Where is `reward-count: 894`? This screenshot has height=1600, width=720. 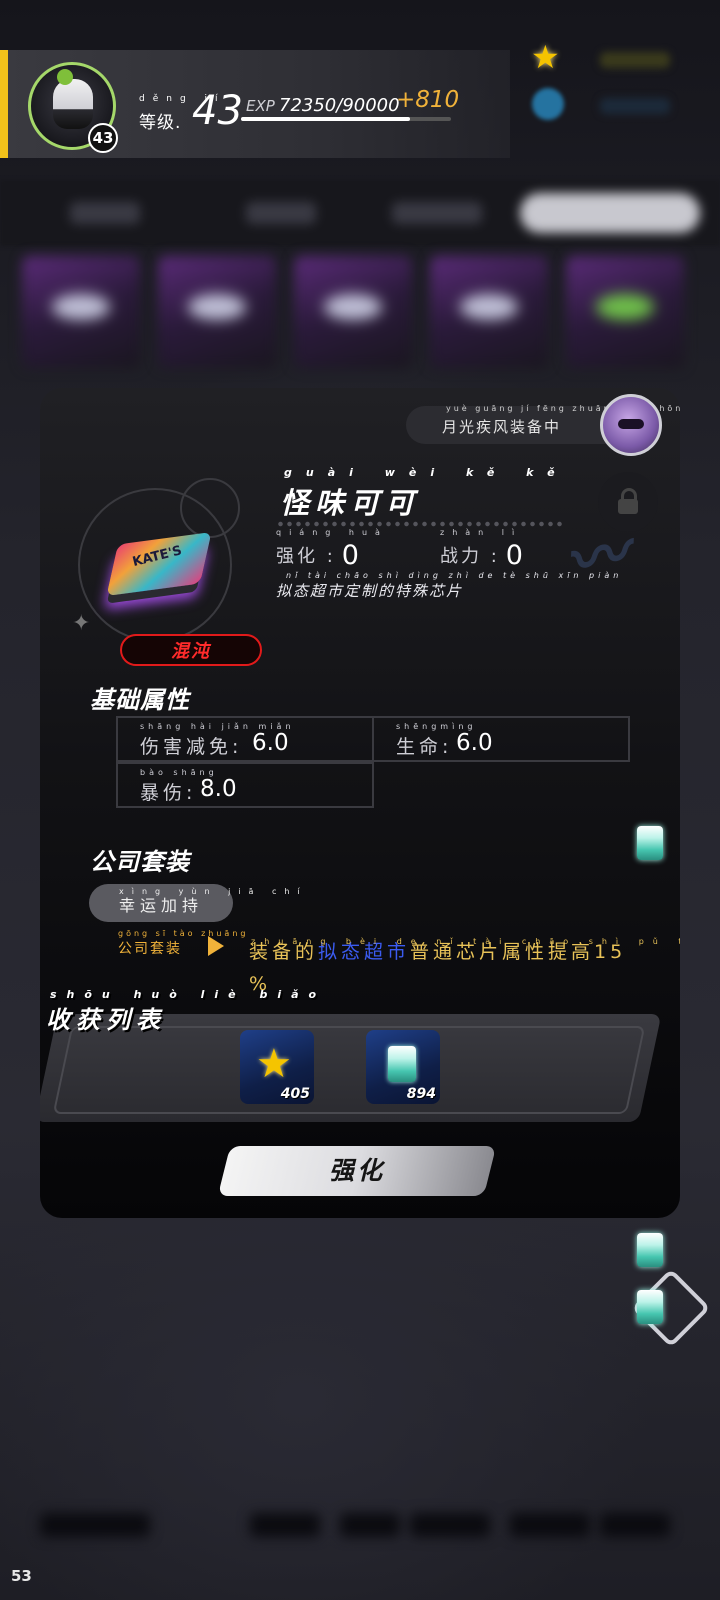 reward-count: 894 is located at coordinates (421, 1094).